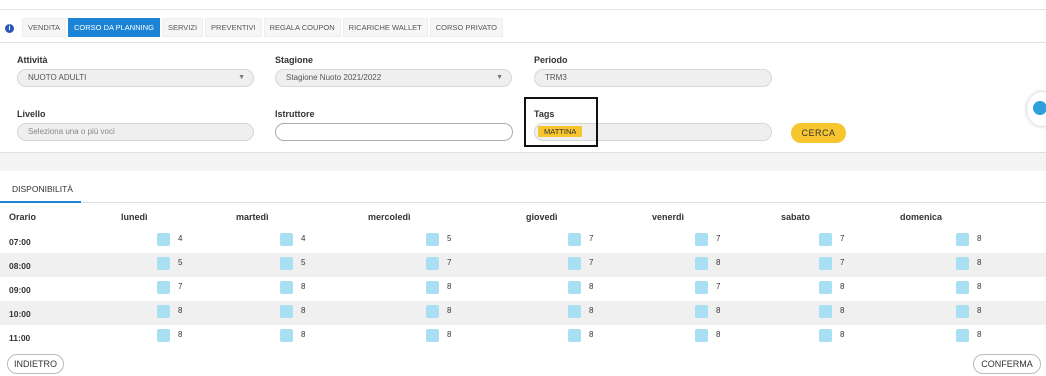 Image resolution: width=1046 pixels, height=376 pixels. Describe the element at coordinates (44, 27) in the screenshot. I see `tab-vendita: VENDITA` at that location.